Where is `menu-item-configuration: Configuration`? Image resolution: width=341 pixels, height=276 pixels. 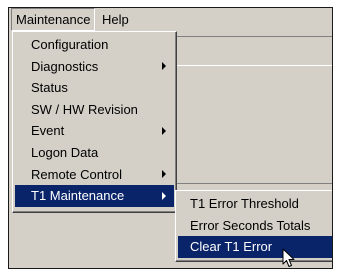 menu-item-configuration: Configuration is located at coordinates (94, 45).